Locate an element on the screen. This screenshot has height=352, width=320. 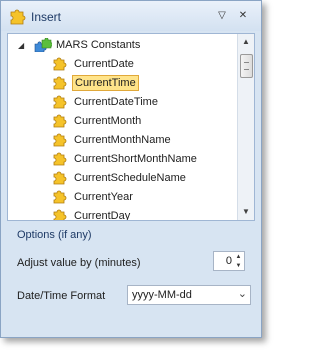
collapse-icon: ◢ is located at coordinates (22, 45).